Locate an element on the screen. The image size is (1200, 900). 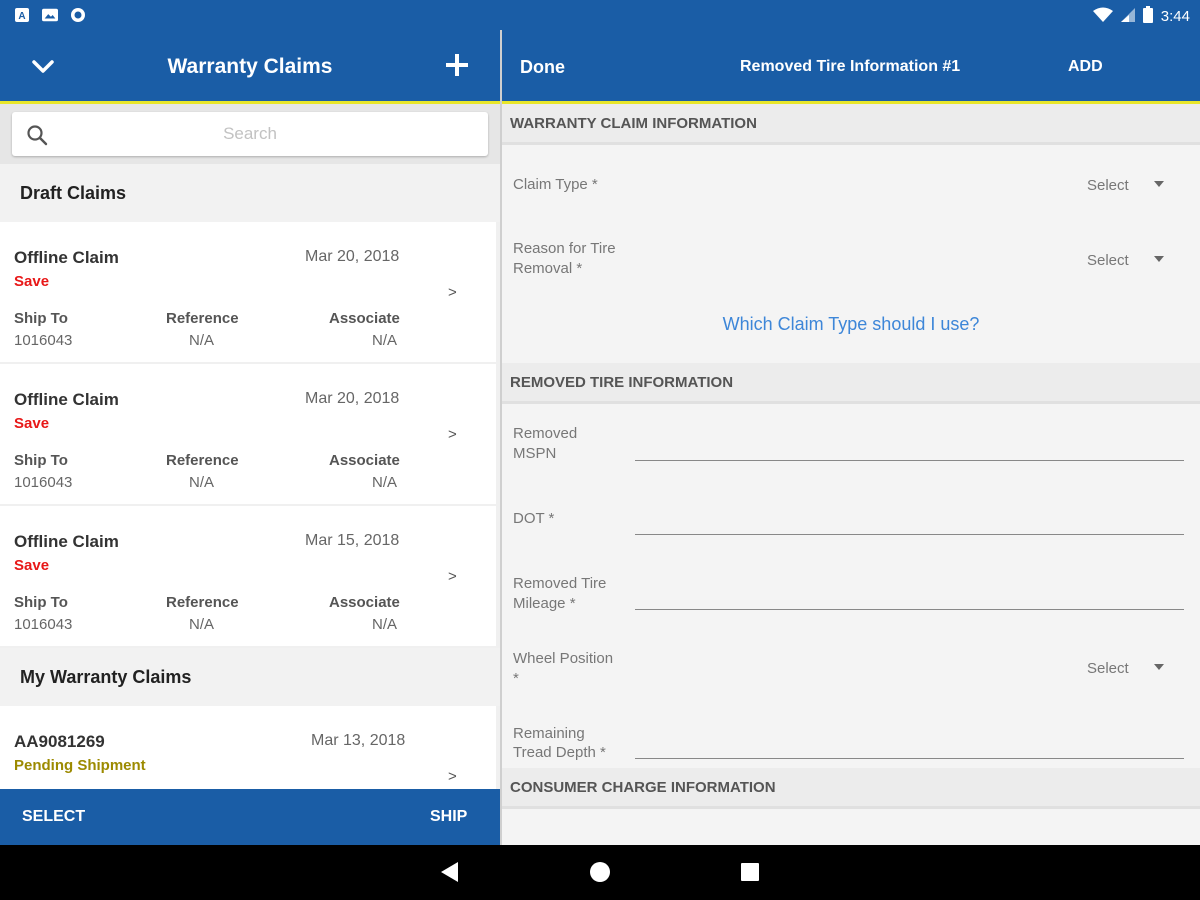
tread-depth-input is located at coordinates (909, 758).